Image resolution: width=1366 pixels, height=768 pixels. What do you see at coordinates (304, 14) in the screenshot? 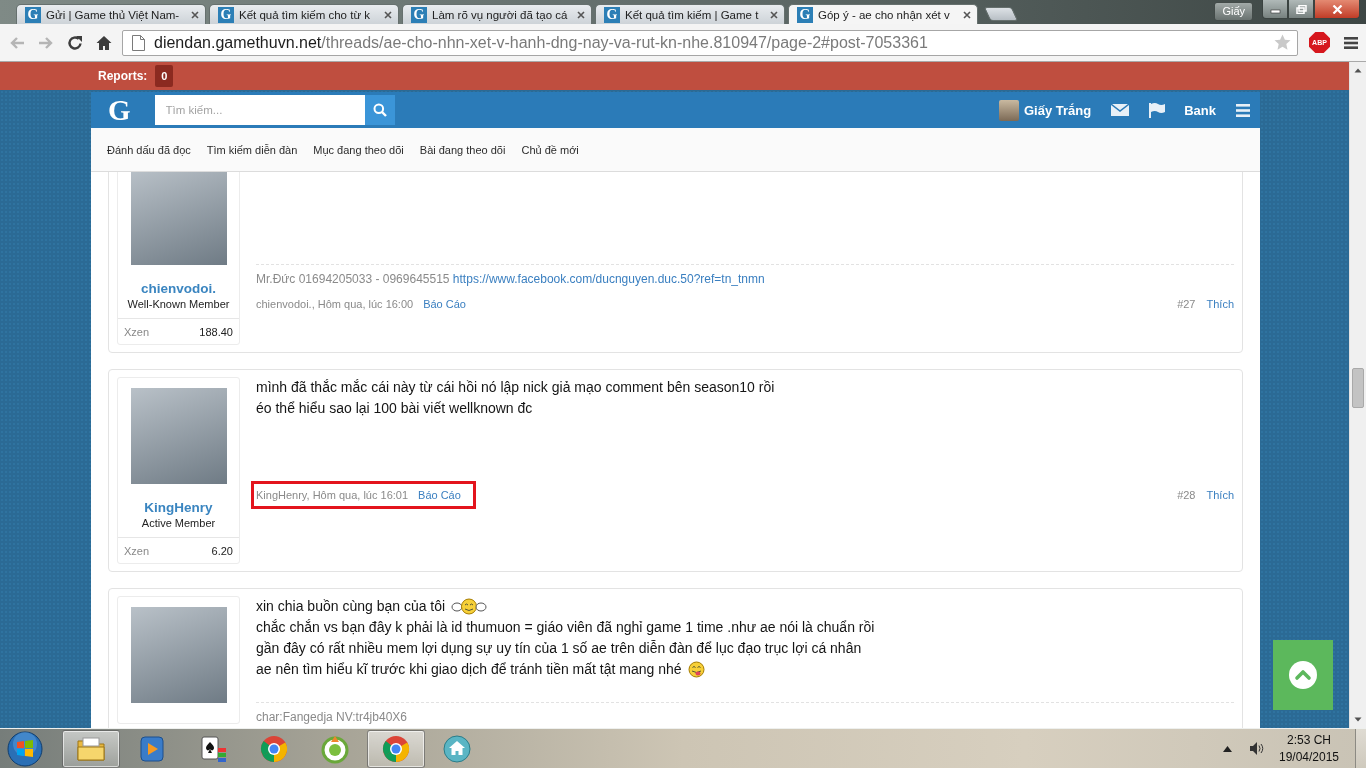
I see `browser-tab: G Kết quả tìm kiếm cho từ k` at bounding box center [304, 14].